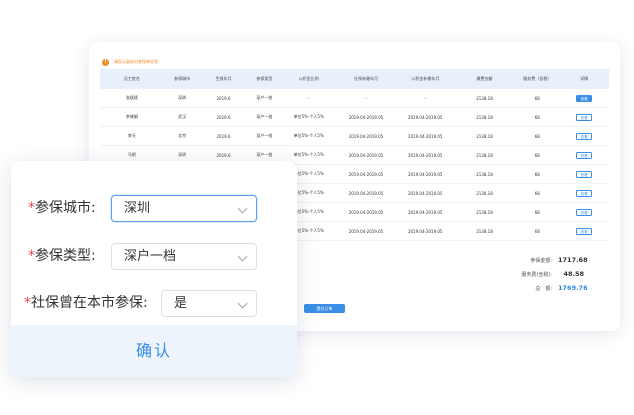 This screenshot has height=415, width=634. What do you see at coordinates (537, 78) in the screenshot?
I see `table-header-cell: 服务费（含税）` at bounding box center [537, 78].